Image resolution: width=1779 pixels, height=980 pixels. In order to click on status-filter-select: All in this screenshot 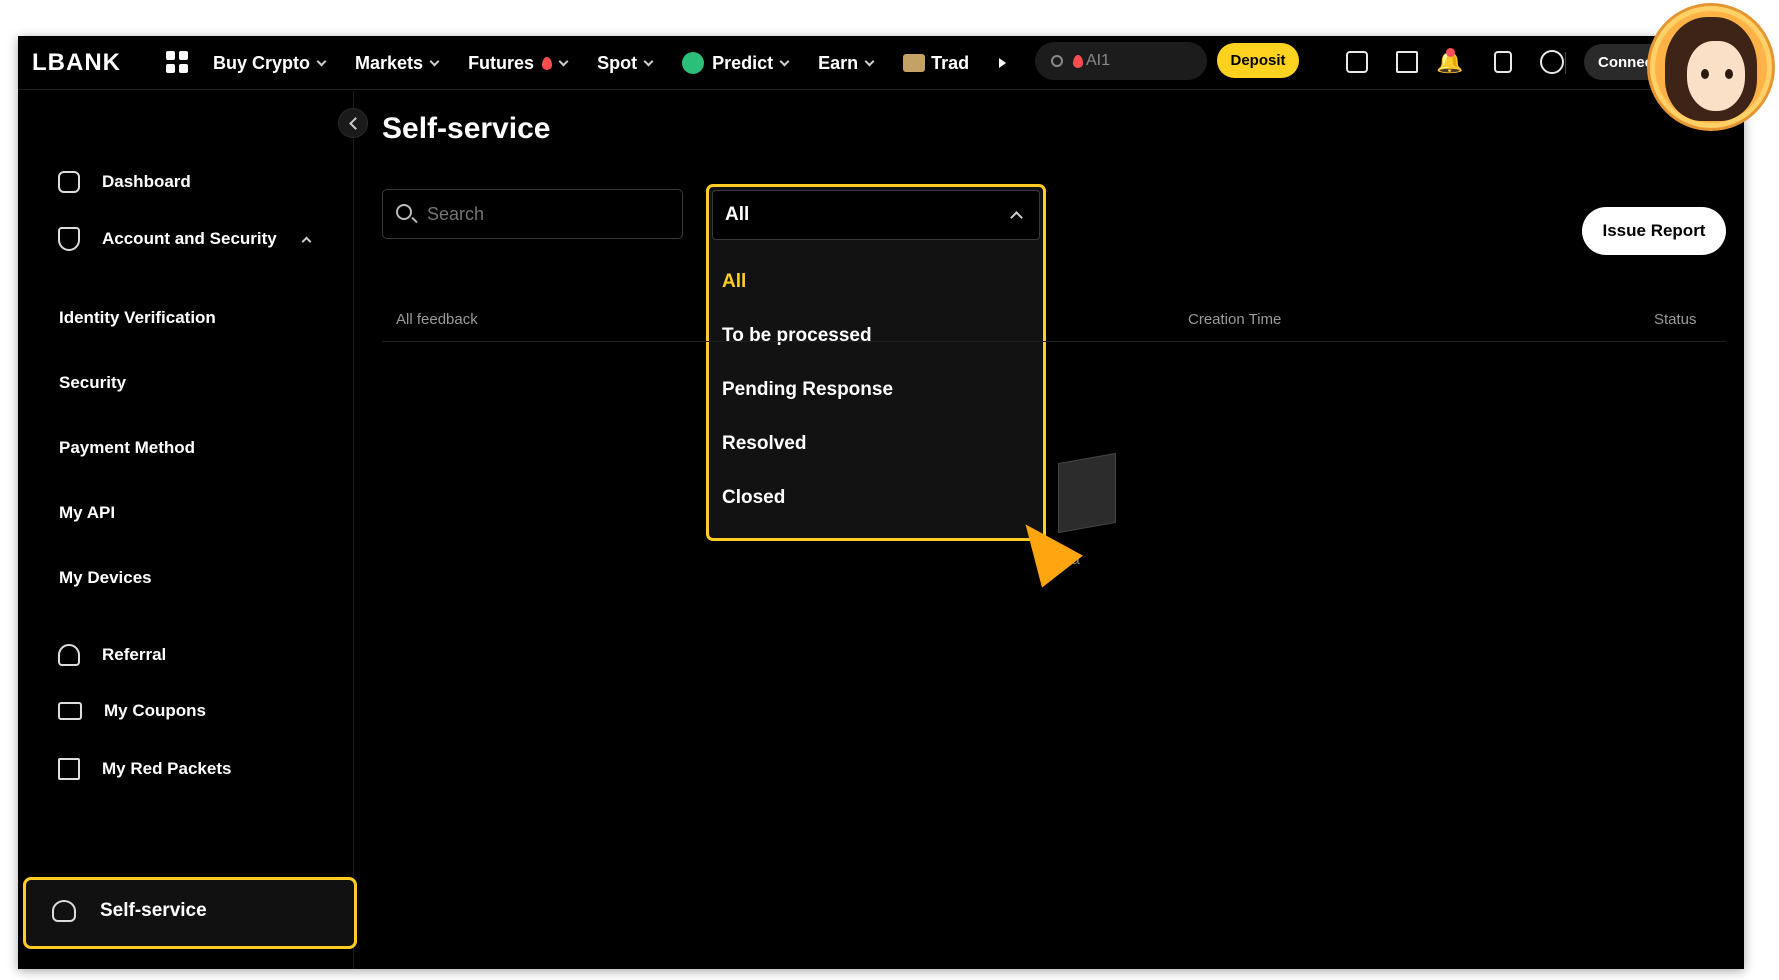, I will do `click(876, 215)`.